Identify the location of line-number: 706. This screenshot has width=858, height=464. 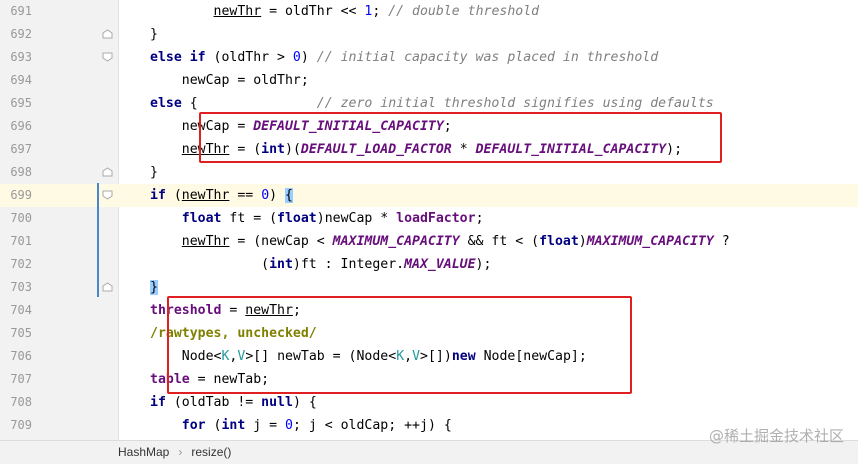
(21, 356).